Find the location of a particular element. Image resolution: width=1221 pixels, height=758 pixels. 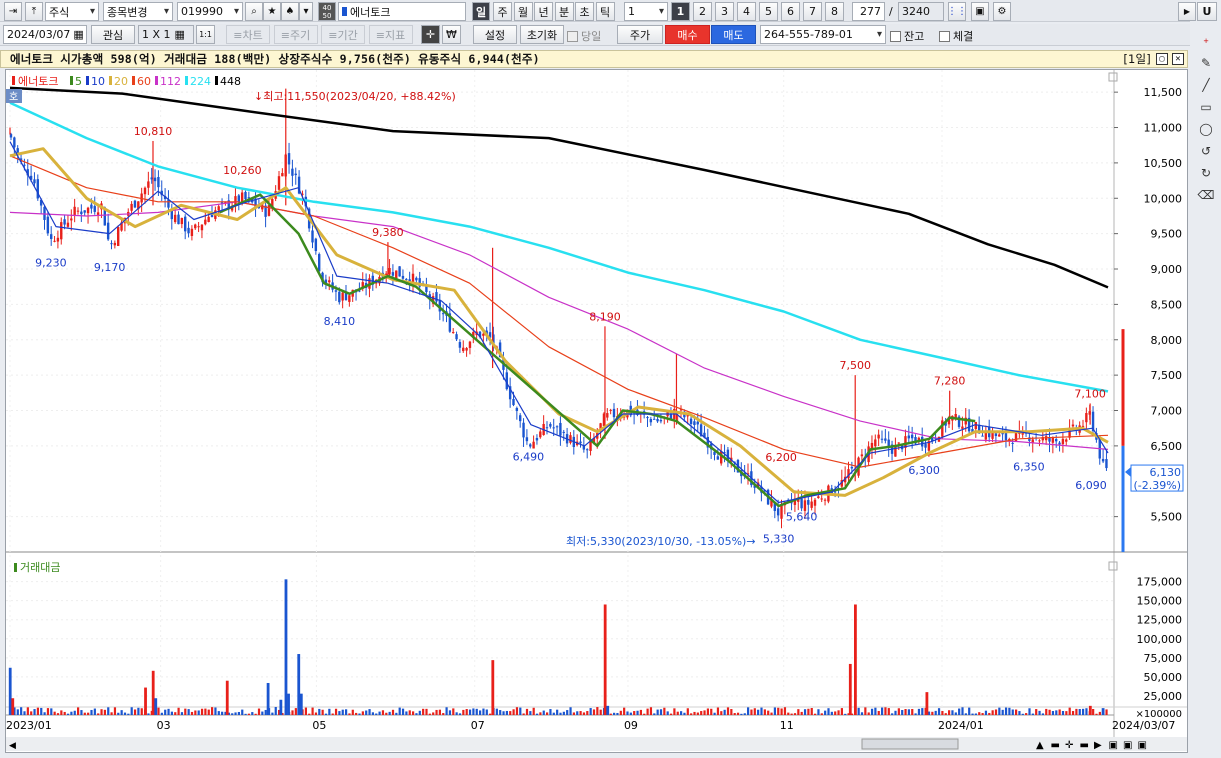

date-input: 2024/03/07 ▦ is located at coordinates (45, 34).